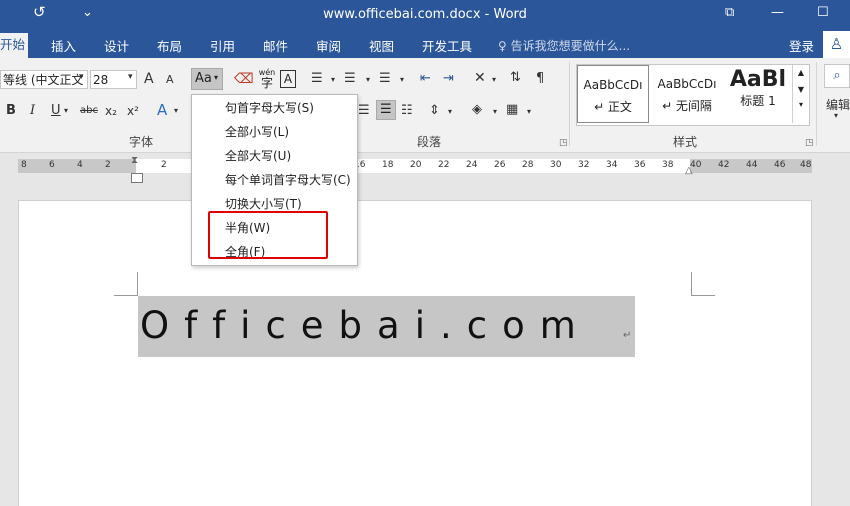 Image resolution: width=850 pixels, height=506 pixels. I want to click on tab-design: 设计, so click(116, 45).